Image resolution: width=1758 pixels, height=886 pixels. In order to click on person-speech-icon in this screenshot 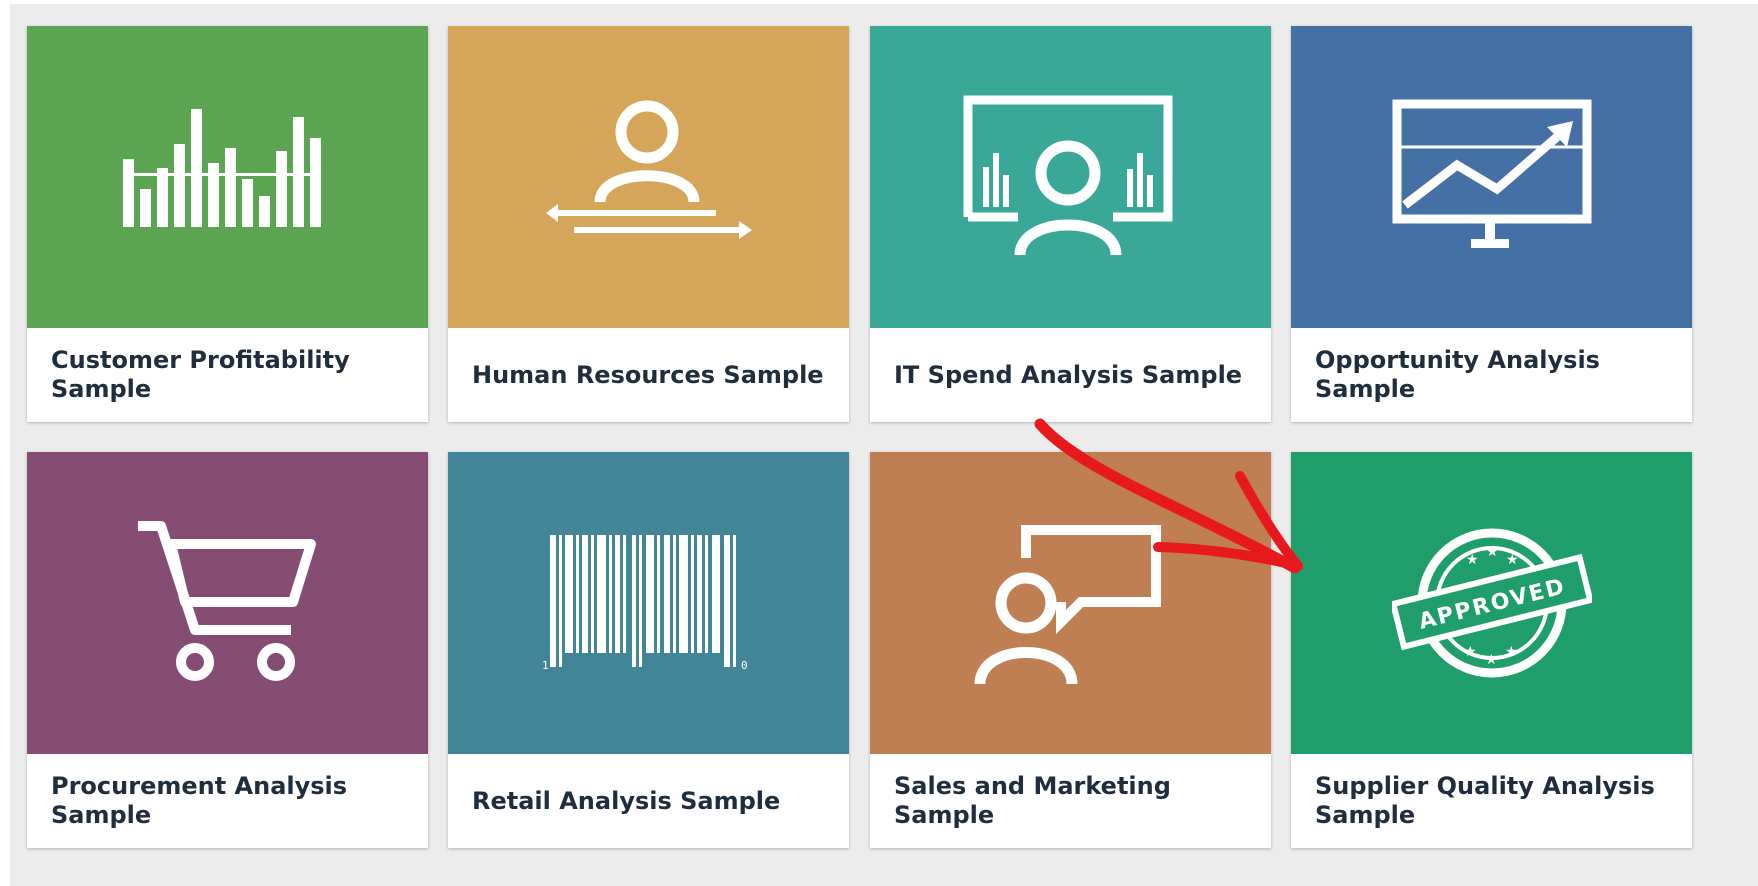, I will do `click(1067, 605)`.